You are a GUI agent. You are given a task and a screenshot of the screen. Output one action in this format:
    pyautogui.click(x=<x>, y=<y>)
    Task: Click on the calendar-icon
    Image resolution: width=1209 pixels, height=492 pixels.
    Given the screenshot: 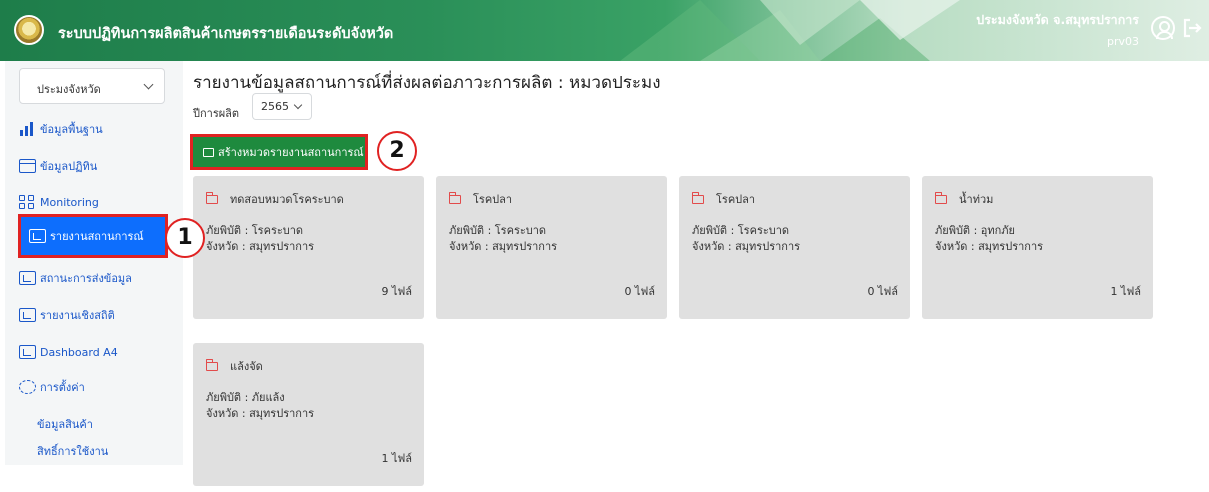 What is the action you would take?
    pyautogui.click(x=27, y=166)
    